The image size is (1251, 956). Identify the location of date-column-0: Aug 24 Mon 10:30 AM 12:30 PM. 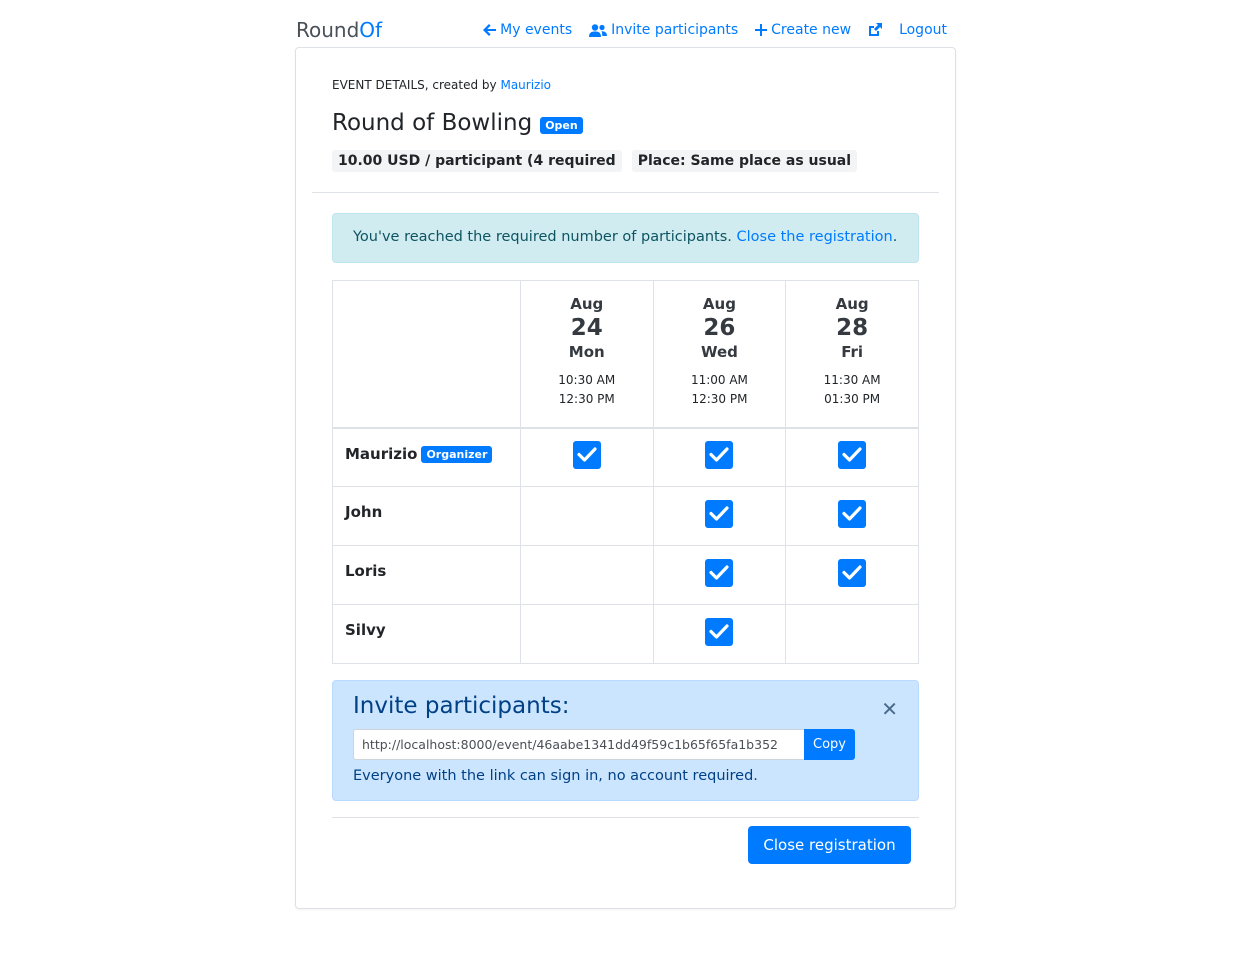
(586, 354).